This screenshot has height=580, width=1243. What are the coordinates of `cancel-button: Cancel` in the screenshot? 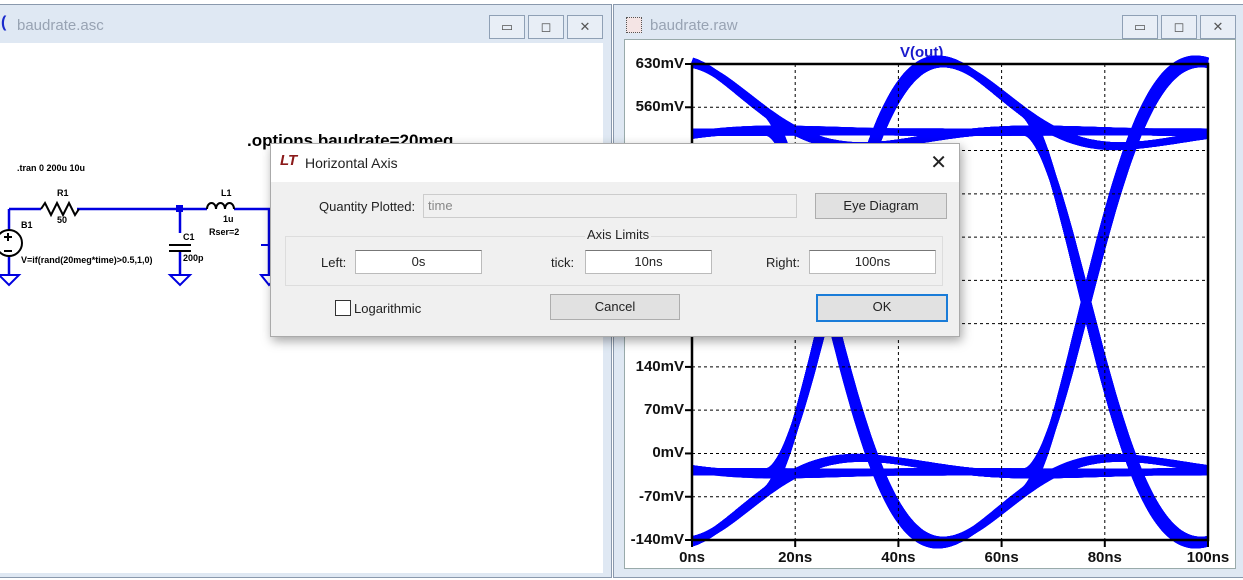 It's located at (615, 307).